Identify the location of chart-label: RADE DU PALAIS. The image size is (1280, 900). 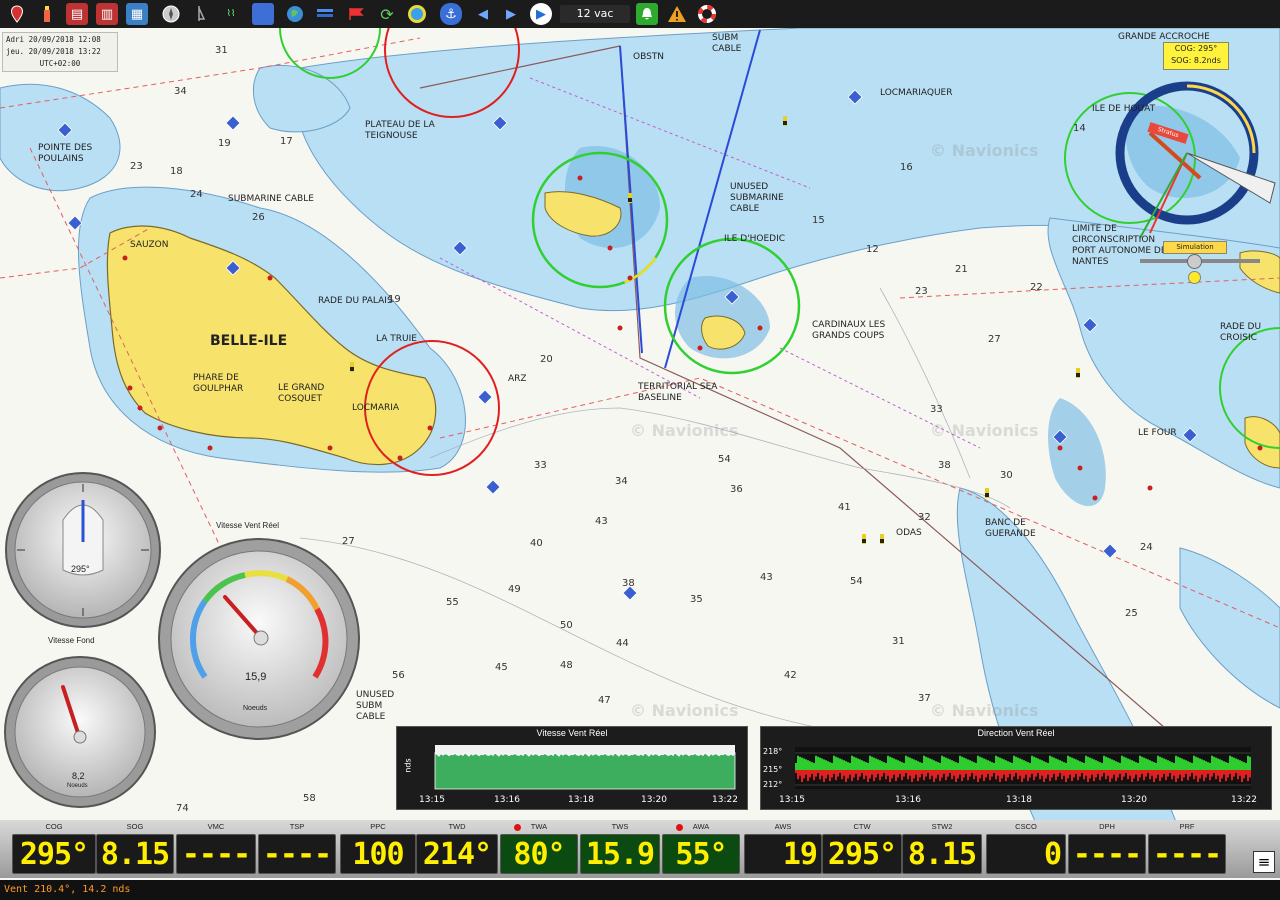
(355, 301).